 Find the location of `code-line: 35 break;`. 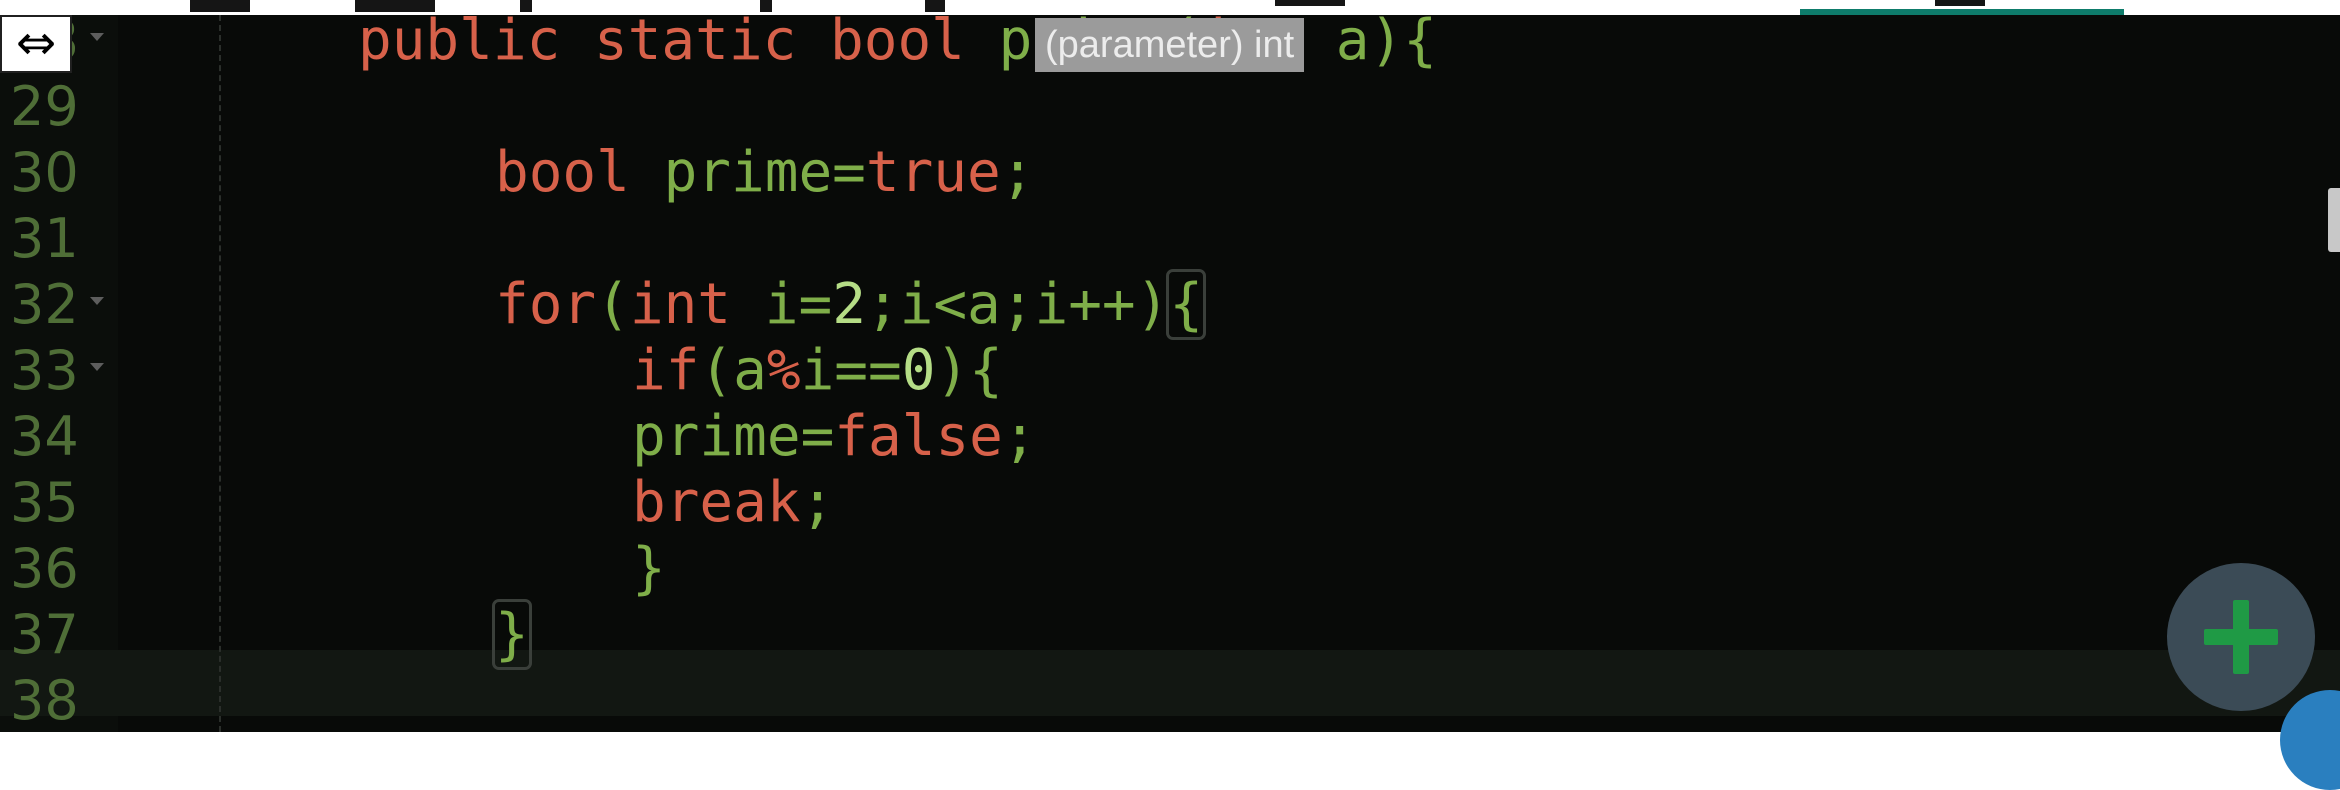

code-line: 35 break; is located at coordinates (1170, 503).